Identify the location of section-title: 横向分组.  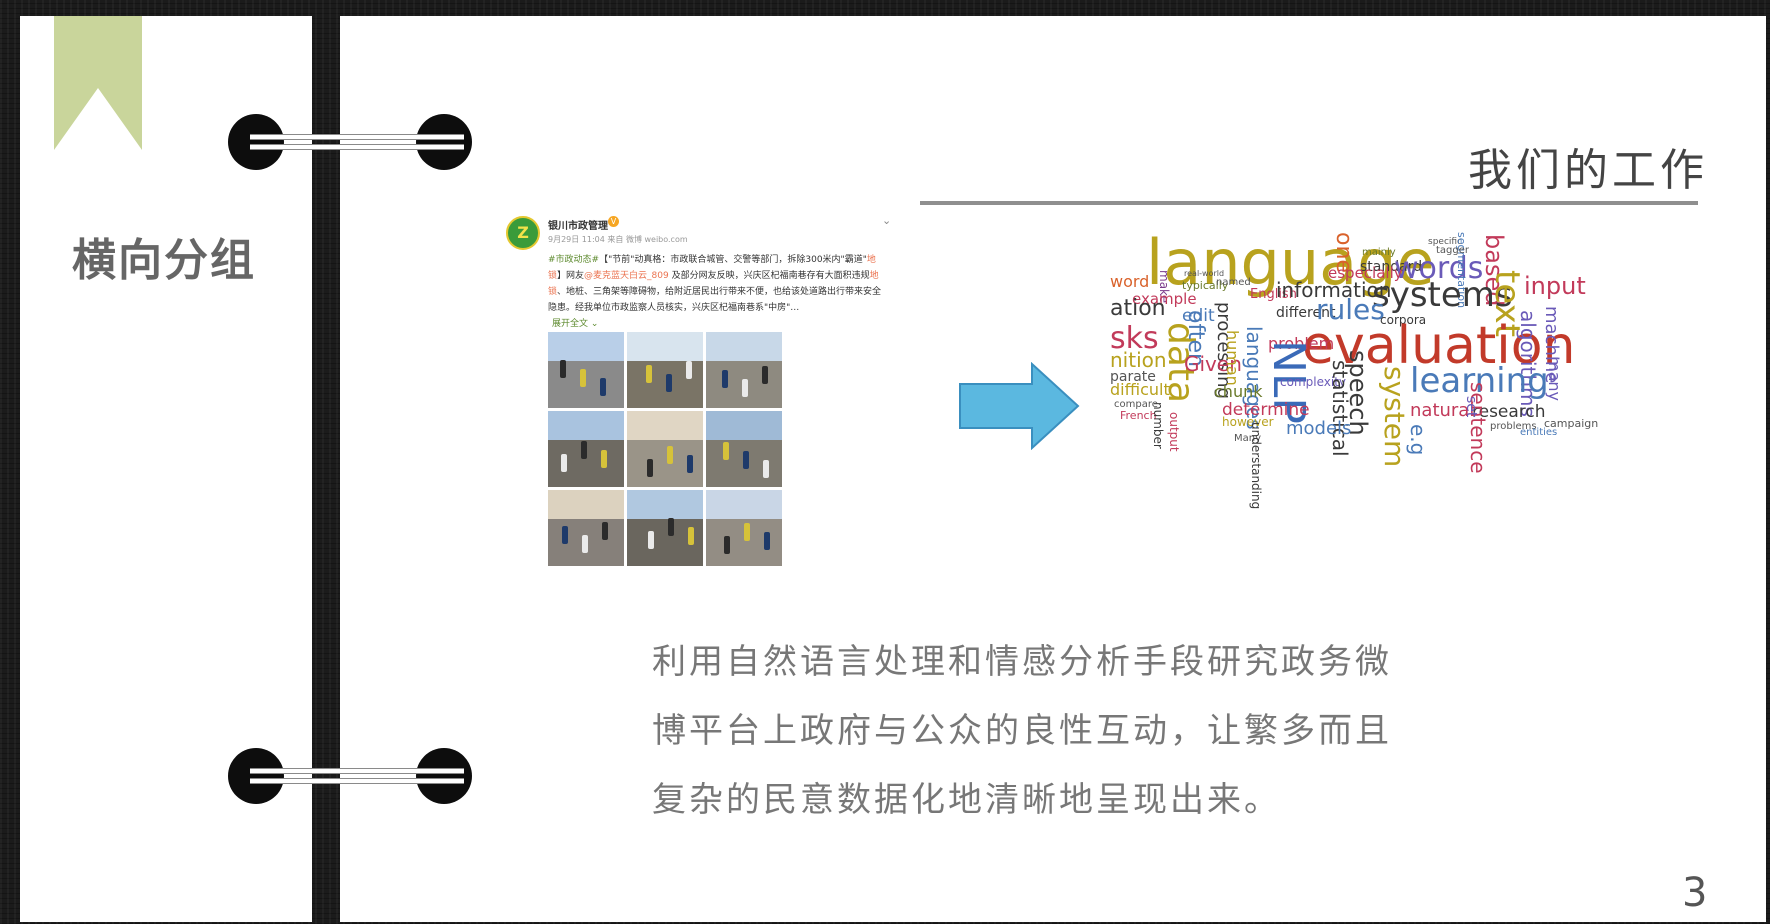
(164, 260).